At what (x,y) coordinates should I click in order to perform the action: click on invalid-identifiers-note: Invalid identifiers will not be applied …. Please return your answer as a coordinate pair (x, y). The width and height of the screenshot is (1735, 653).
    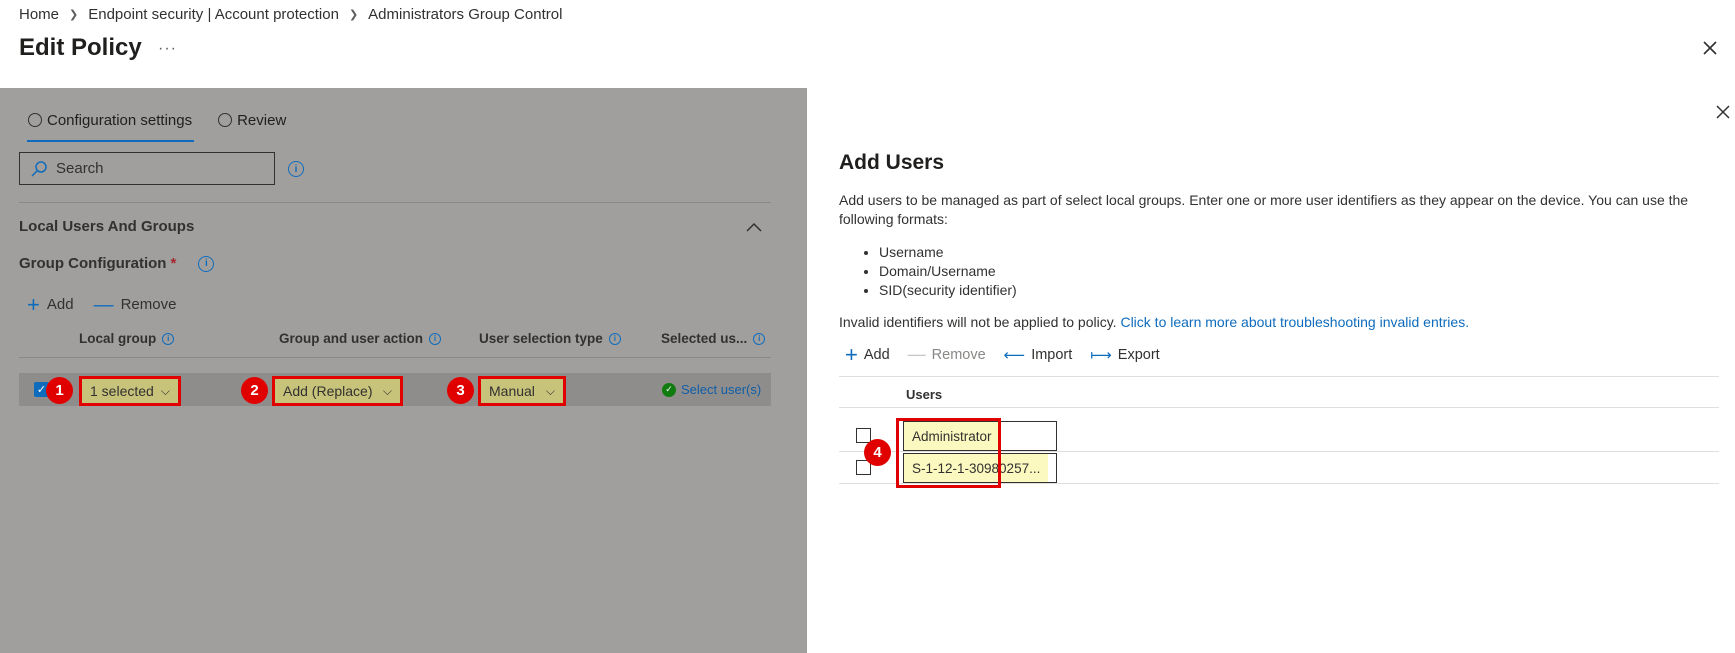
    Looking at the image, I should click on (1154, 322).